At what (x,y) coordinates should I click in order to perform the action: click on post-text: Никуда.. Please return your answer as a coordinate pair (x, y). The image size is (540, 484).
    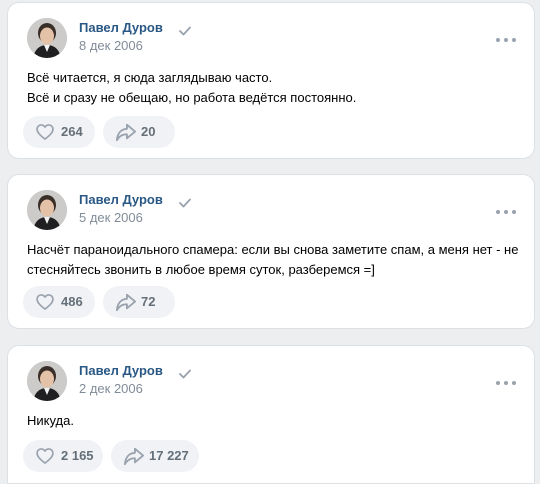
    Looking at the image, I should click on (272, 421).